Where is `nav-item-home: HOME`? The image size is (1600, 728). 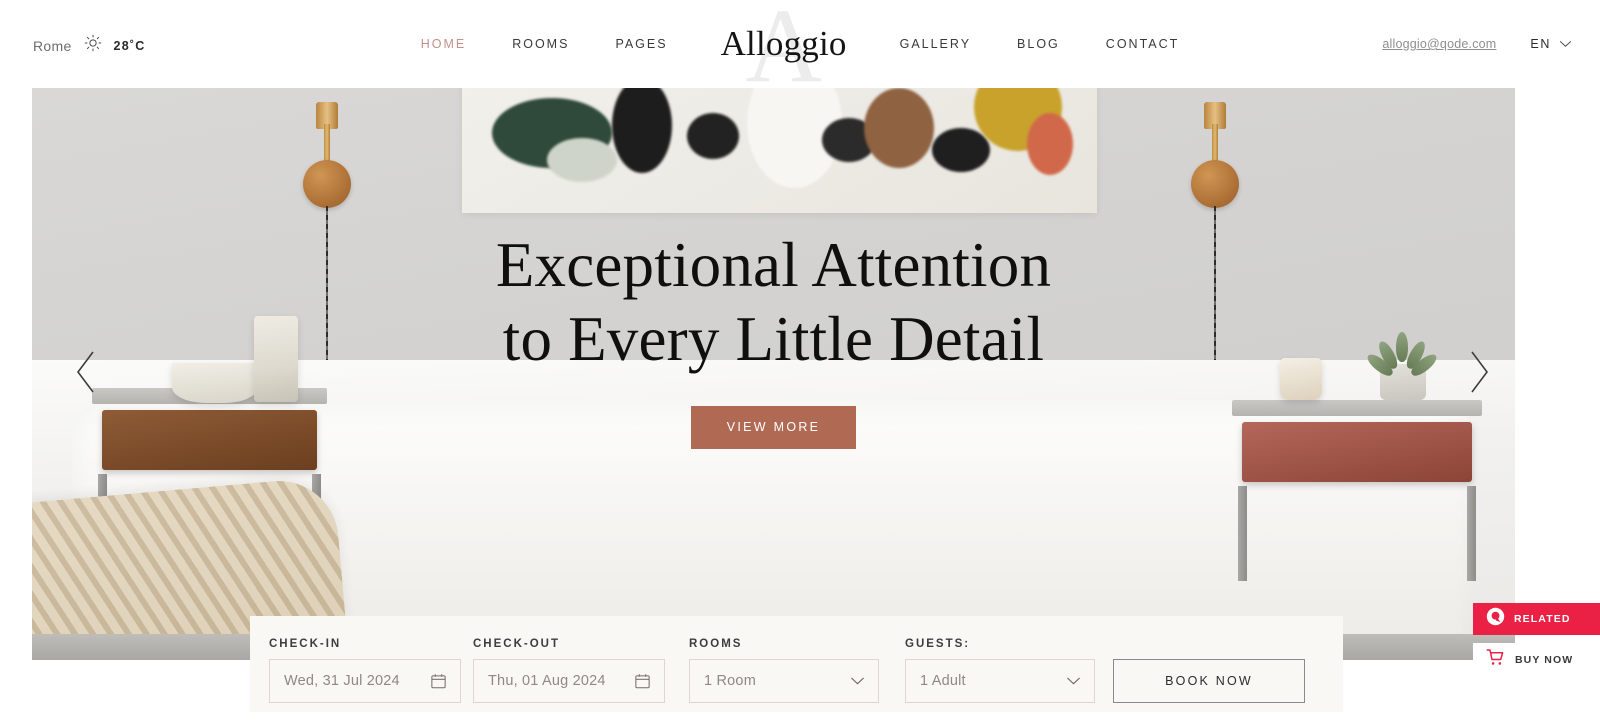
nav-item-home: HOME is located at coordinates (444, 44).